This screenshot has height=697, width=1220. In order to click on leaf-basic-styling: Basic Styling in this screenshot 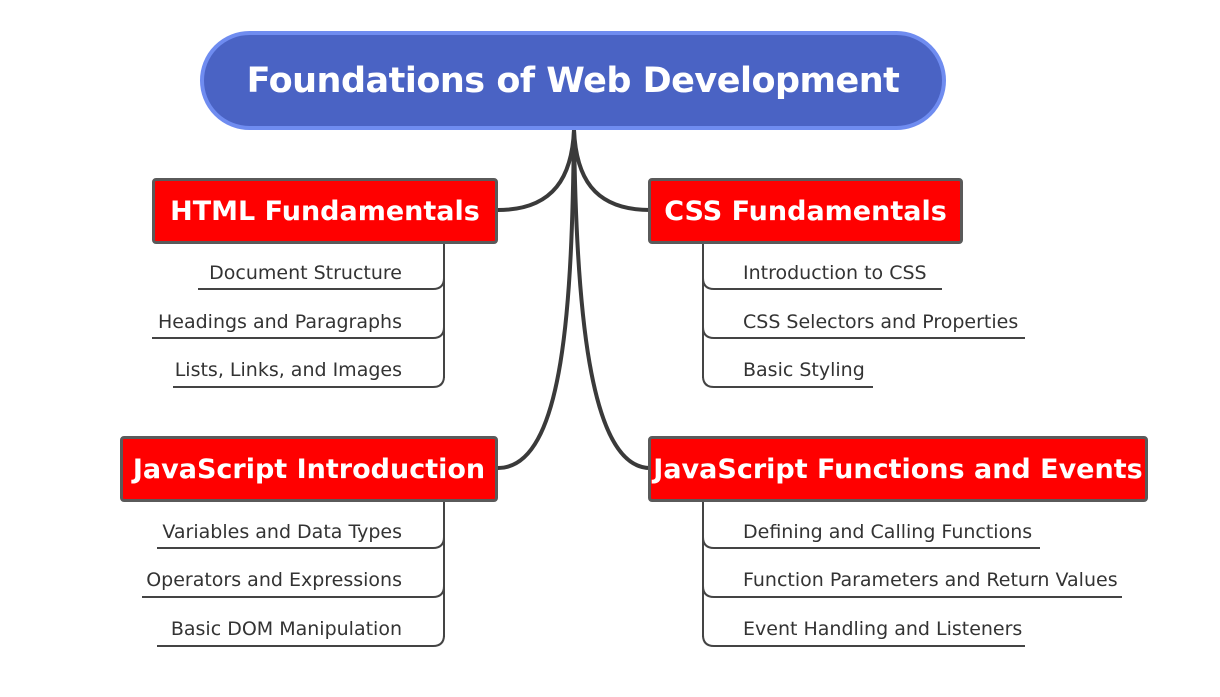, I will do `click(804, 370)`.